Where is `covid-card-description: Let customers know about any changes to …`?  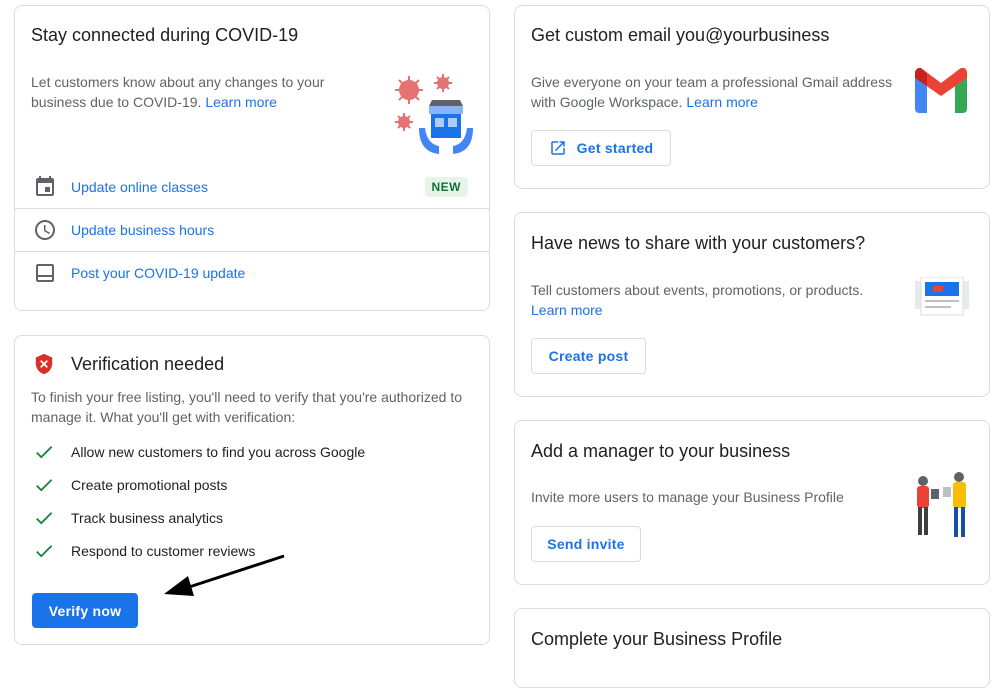 covid-card-description: Let customers know about any changes to … is located at coordinates (191, 92).